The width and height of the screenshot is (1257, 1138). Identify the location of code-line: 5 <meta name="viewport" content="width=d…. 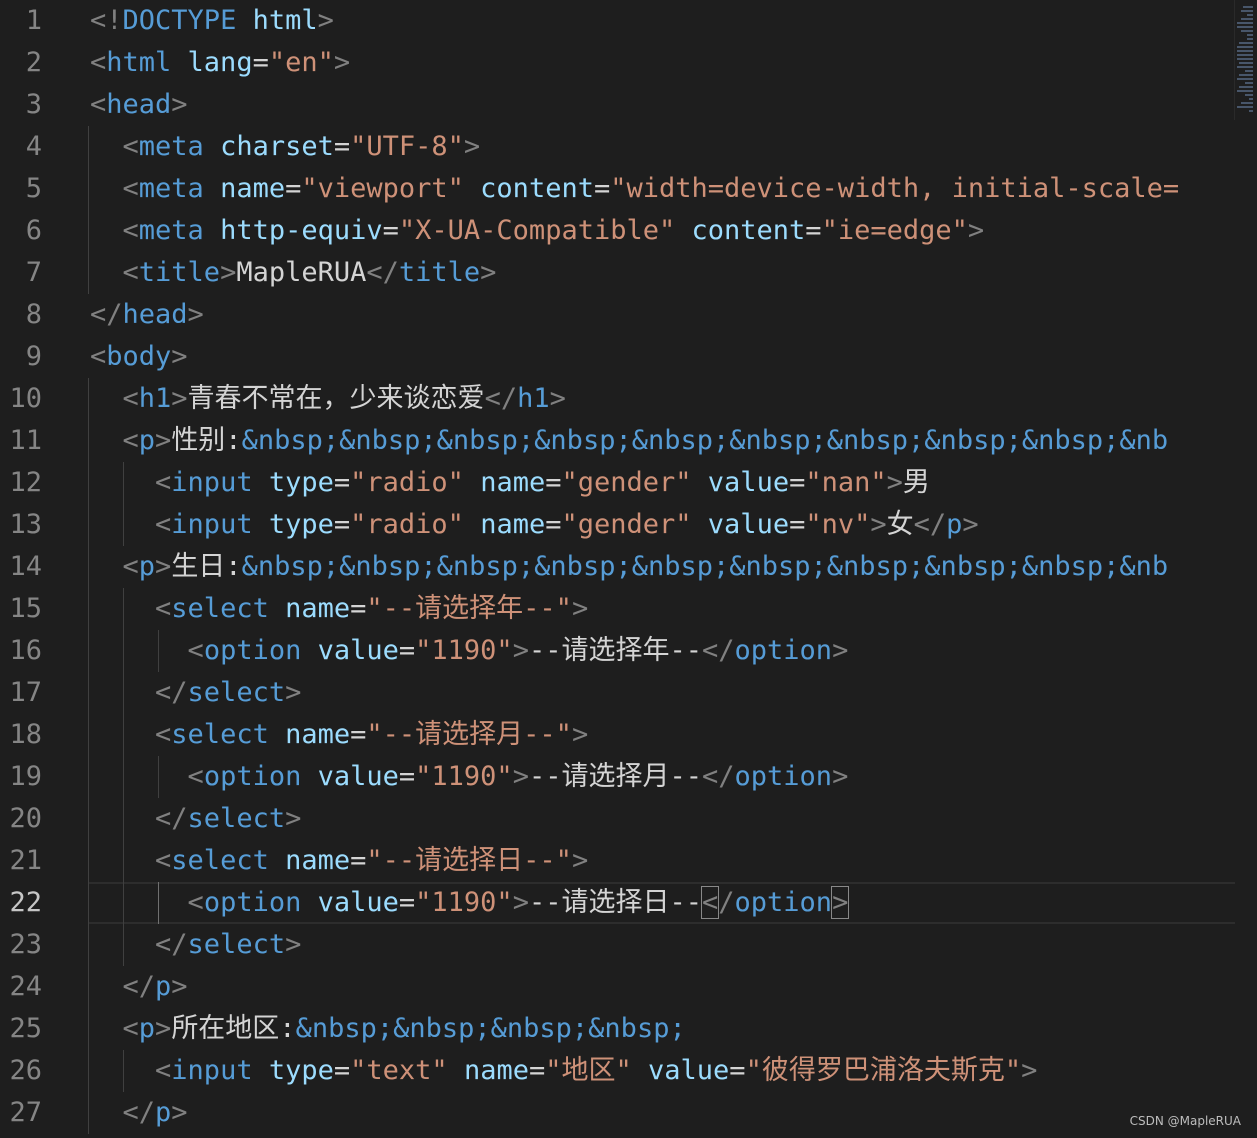
(617, 189).